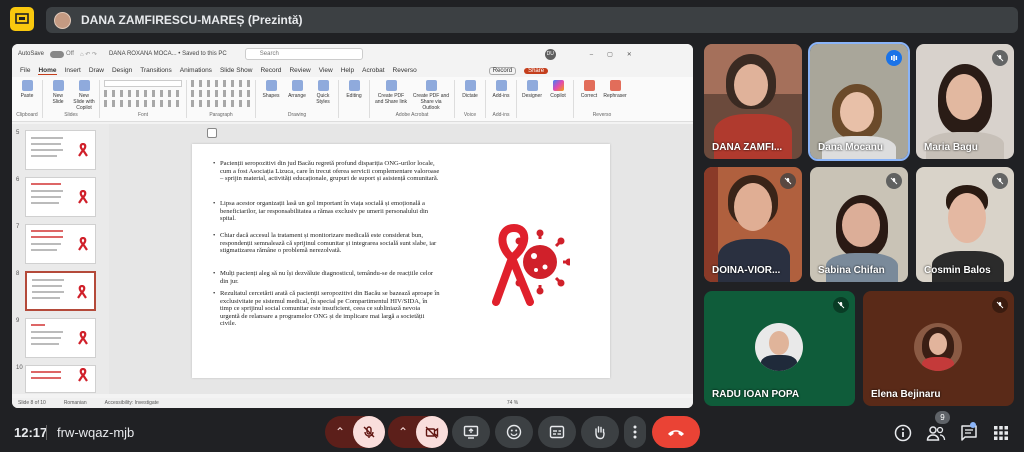  I want to click on people-count-badge: 9, so click(942, 417).